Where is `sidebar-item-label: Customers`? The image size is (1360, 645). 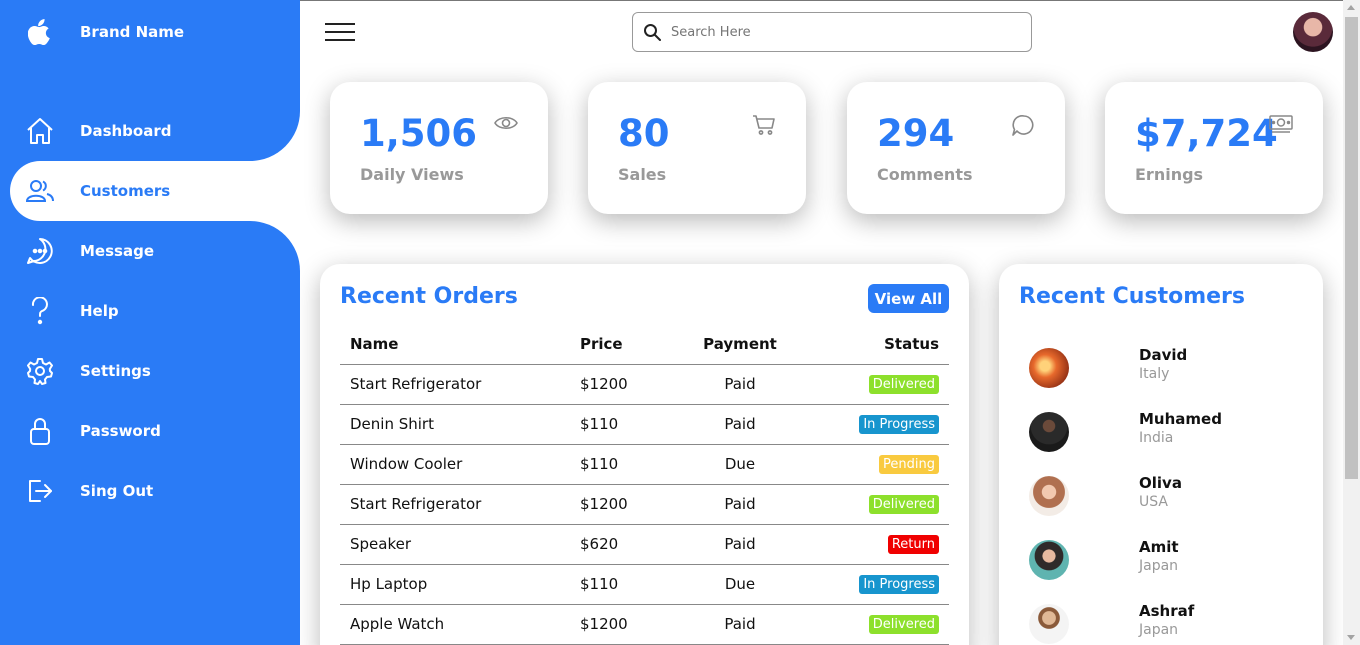
sidebar-item-label: Customers is located at coordinates (125, 191).